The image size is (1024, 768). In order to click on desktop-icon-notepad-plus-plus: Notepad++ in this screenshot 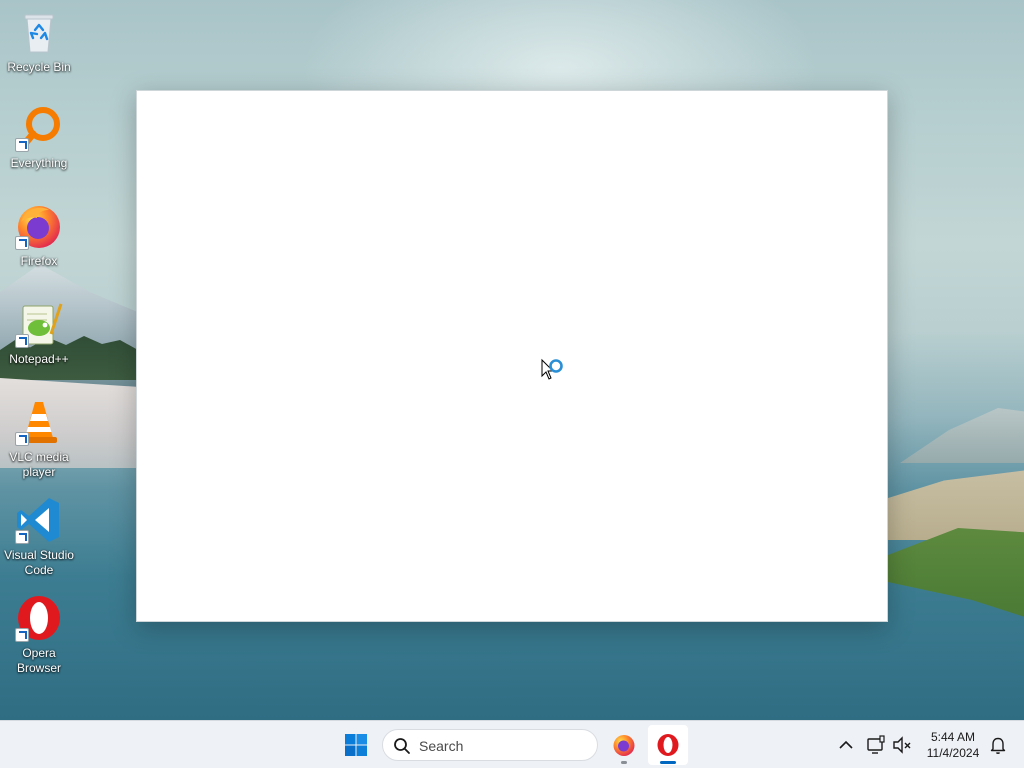, I will do `click(39, 333)`.